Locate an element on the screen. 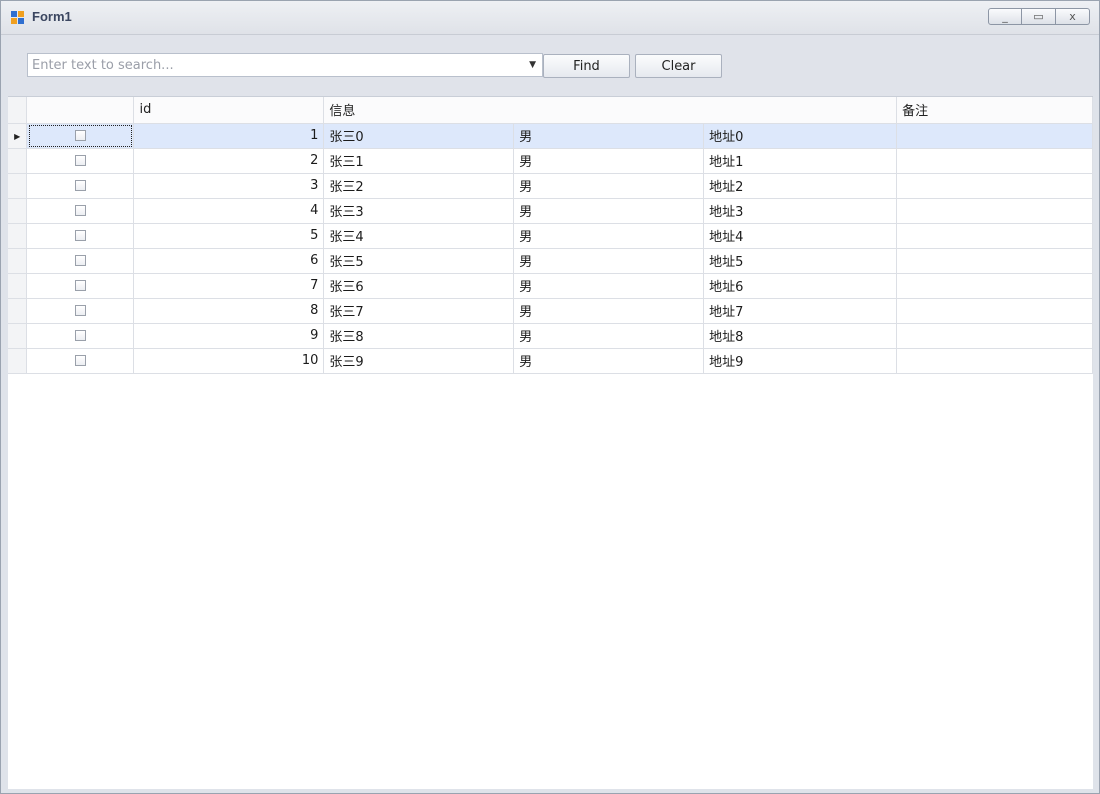  cell-name: 张三4 is located at coordinates (419, 236).